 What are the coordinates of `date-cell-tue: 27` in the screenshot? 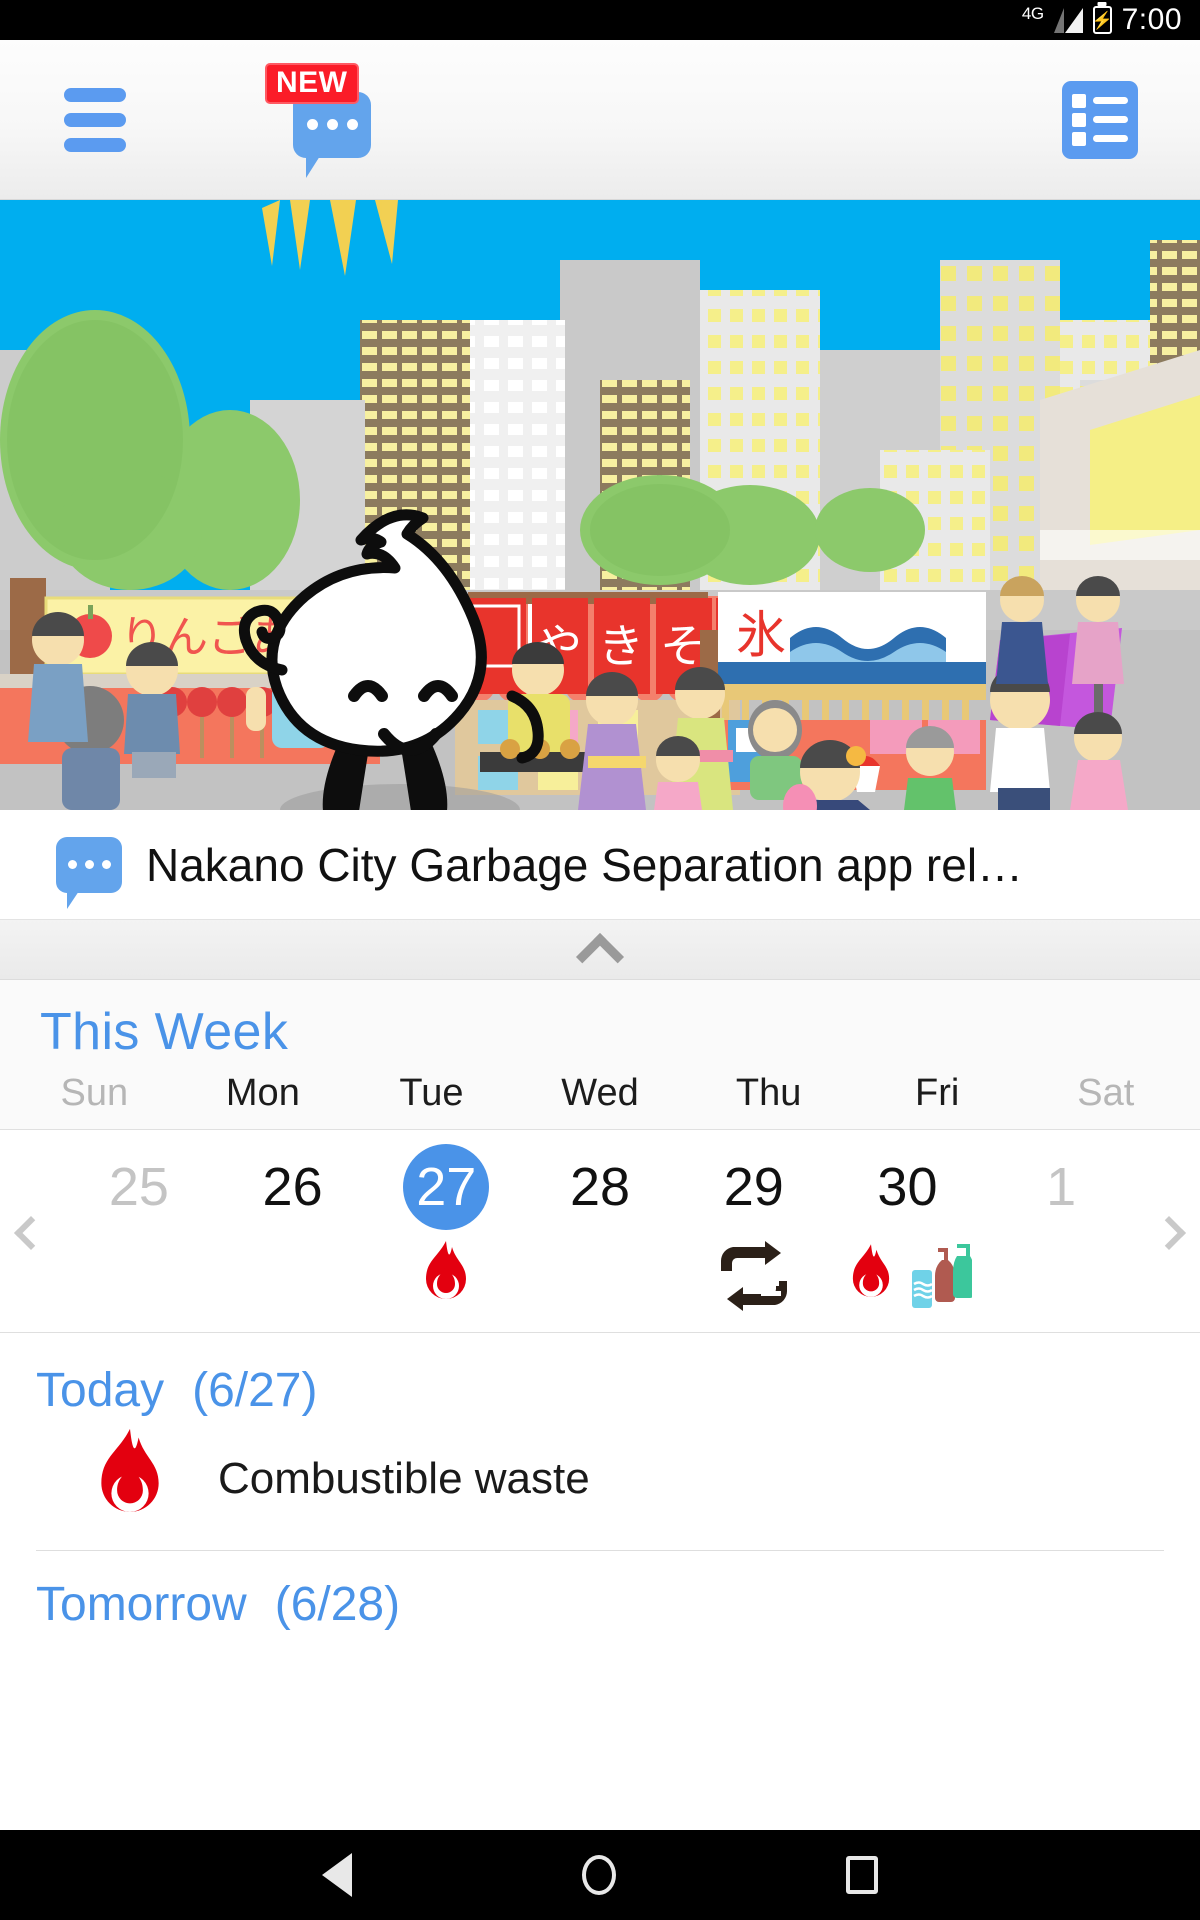 It's located at (446, 1233).